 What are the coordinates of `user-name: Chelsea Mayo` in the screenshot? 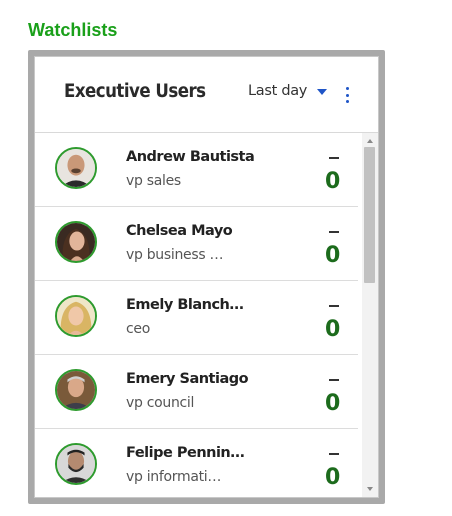 It's located at (179, 231).